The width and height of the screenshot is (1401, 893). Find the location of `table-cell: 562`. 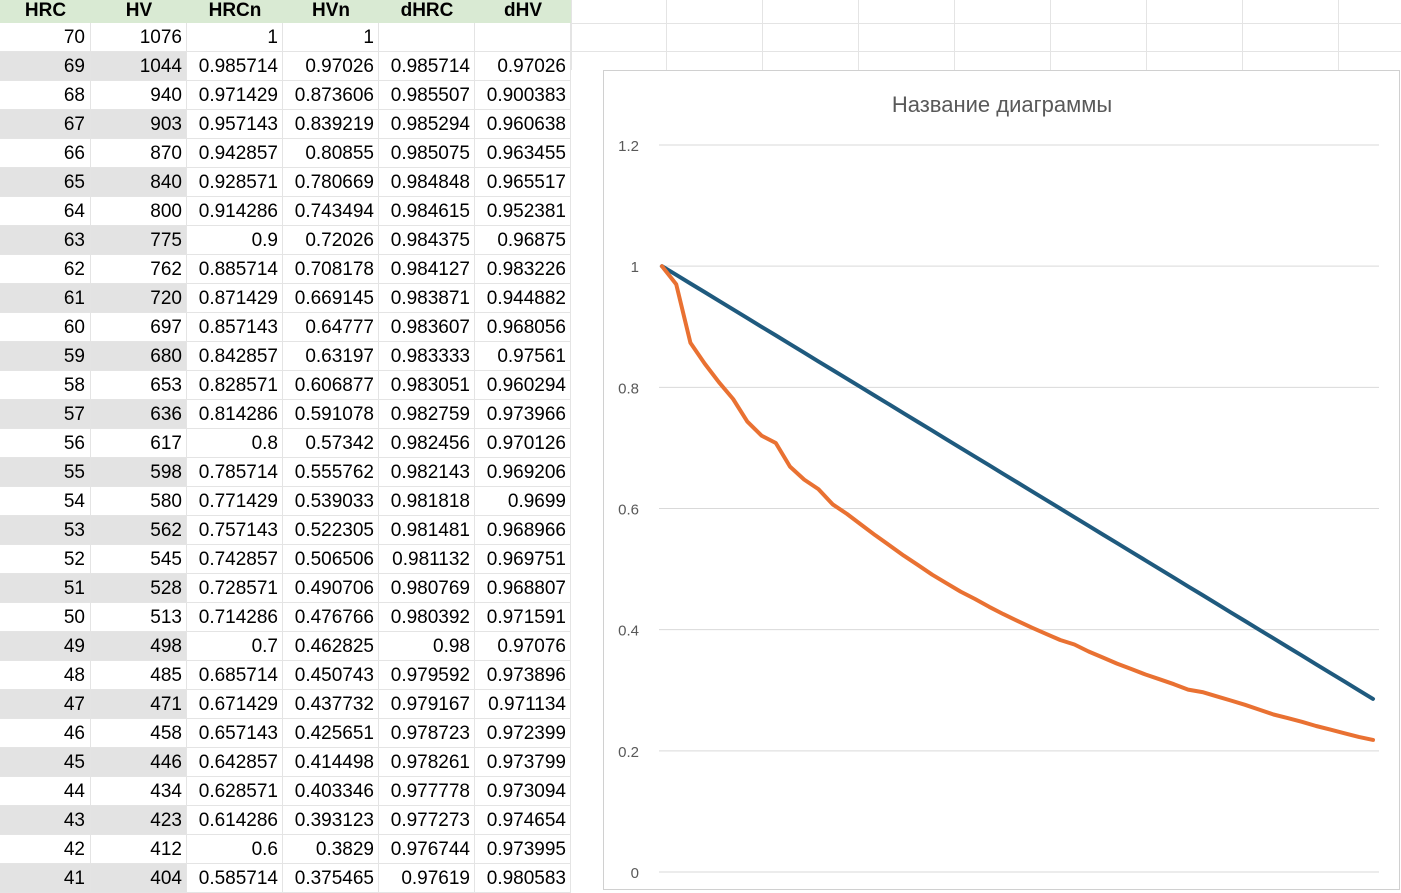

table-cell: 562 is located at coordinates (139, 530).